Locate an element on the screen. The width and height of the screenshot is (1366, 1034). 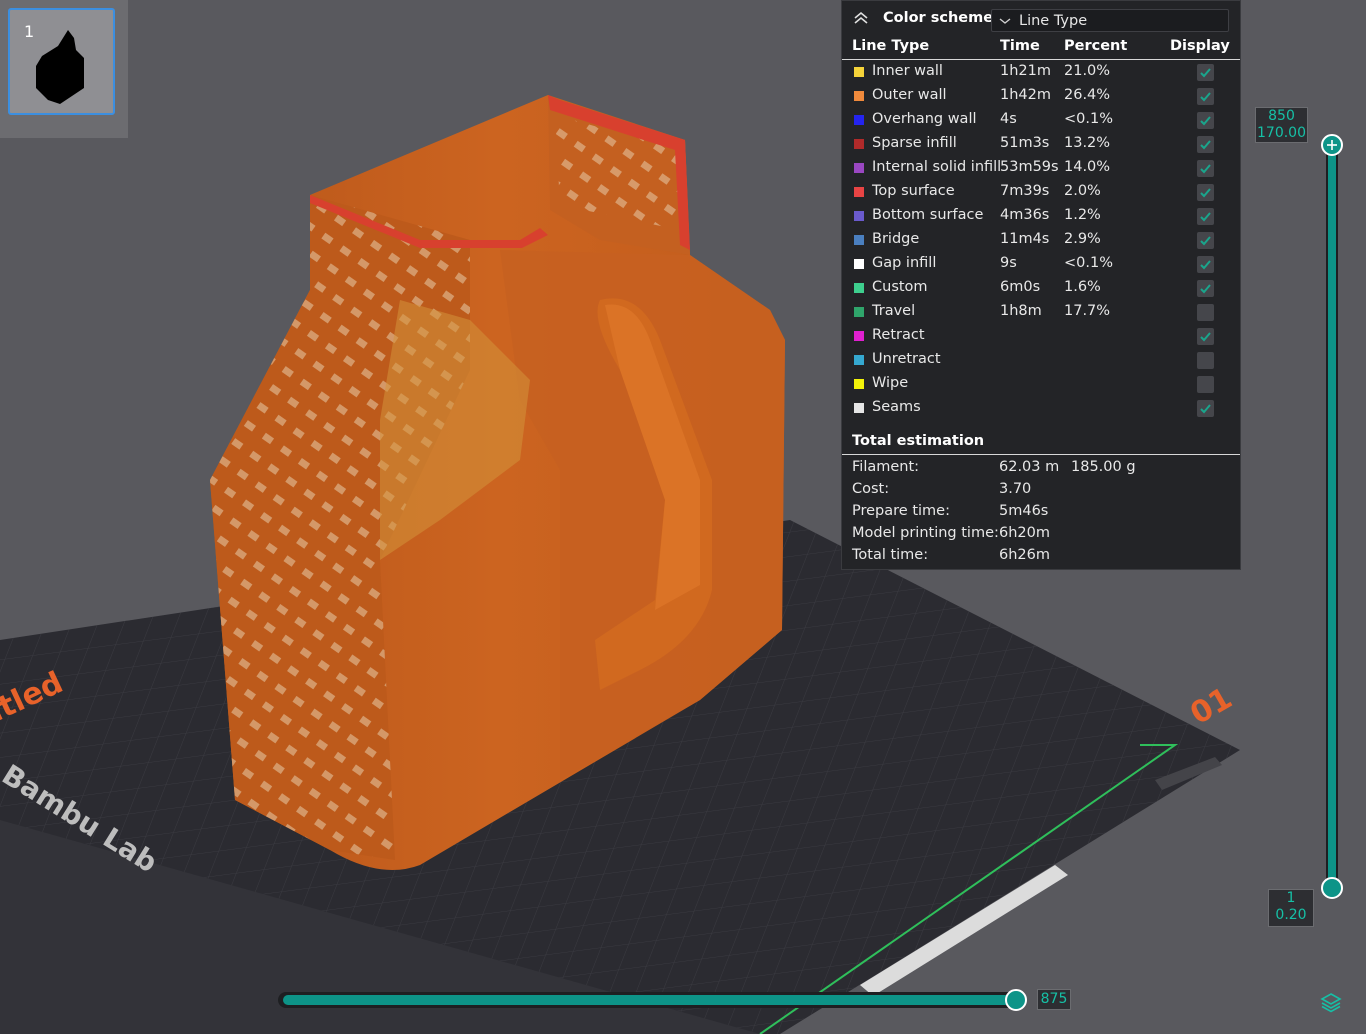
line-type-percent: 13.2% is located at coordinates (1087, 143).